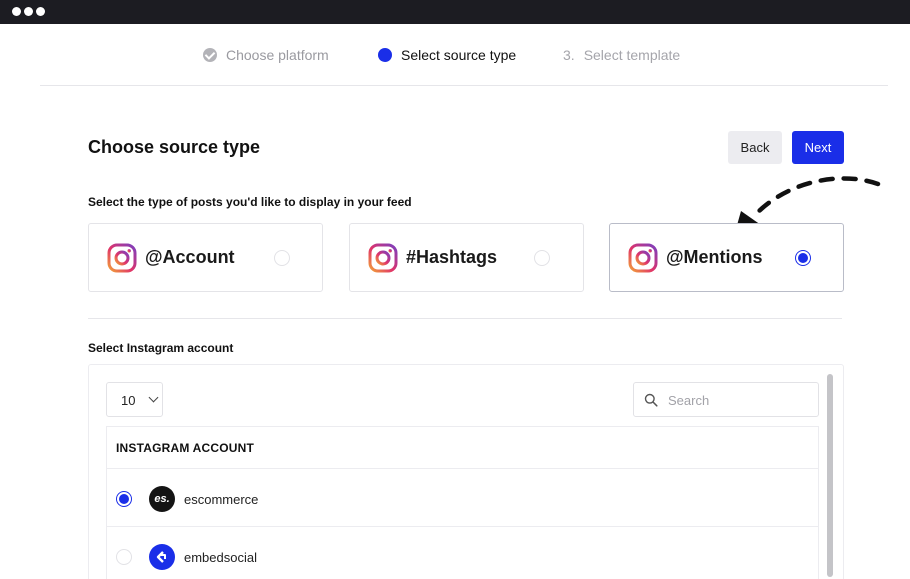 This screenshot has height=579, width=910. I want to click on account-name: embedsocial, so click(220, 557).